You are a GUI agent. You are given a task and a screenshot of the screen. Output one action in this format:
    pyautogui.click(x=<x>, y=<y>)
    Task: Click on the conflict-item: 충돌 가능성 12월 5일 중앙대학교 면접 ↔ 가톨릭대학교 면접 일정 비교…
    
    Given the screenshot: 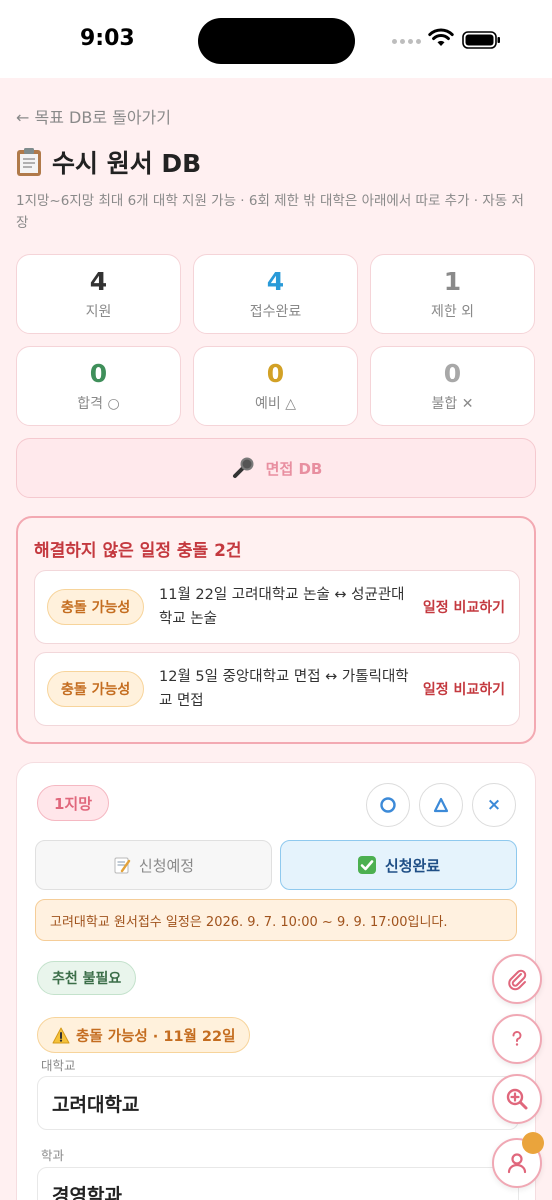 What is the action you would take?
    pyautogui.click(x=277, y=689)
    